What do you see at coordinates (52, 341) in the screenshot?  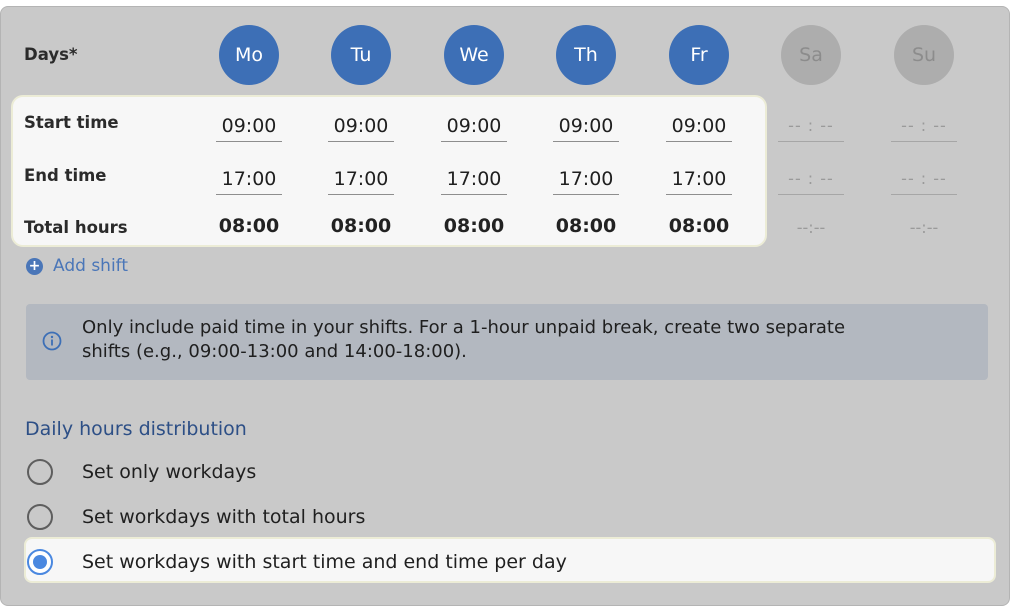 I see `info-icon` at bounding box center [52, 341].